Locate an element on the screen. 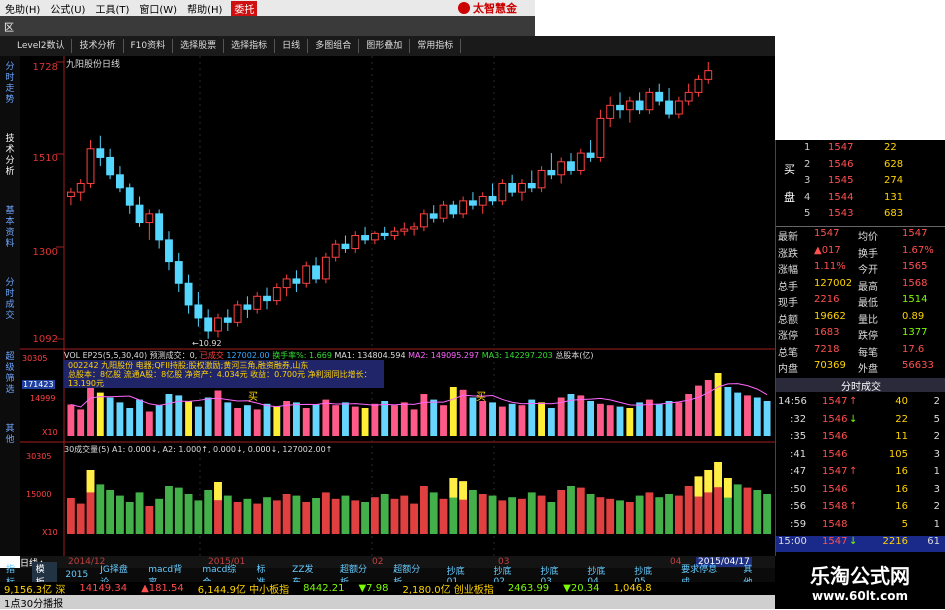 The image size is (945, 610). brand-name: 太智慧金 is located at coordinates (495, 8).